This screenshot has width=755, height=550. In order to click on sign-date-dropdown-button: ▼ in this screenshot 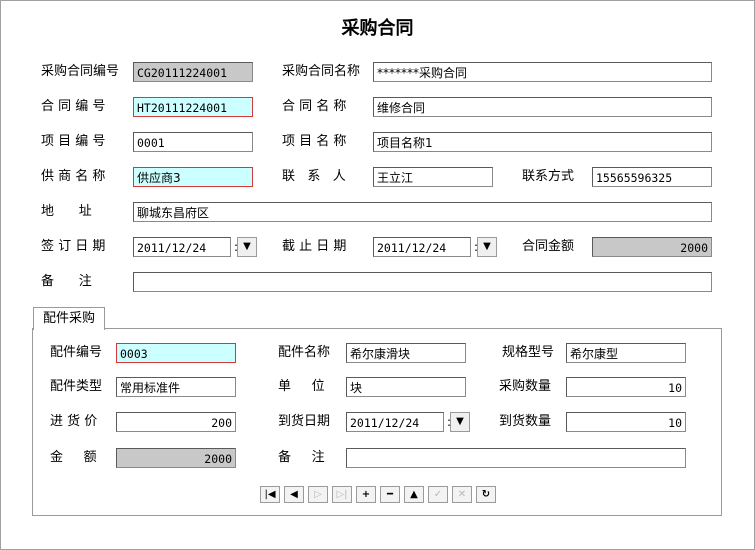, I will do `click(247, 247)`.